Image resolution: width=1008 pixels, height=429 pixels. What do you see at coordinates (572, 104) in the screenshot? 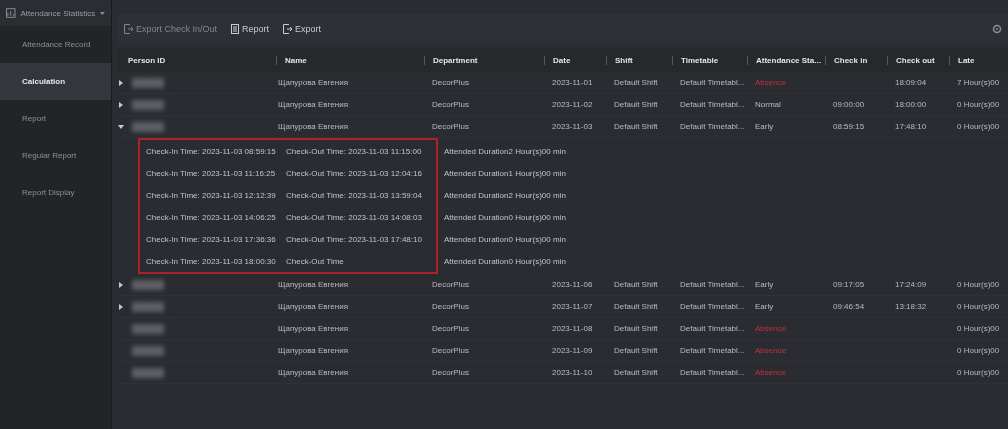
I see `table-cell-text: 2023-11-02` at bounding box center [572, 104].